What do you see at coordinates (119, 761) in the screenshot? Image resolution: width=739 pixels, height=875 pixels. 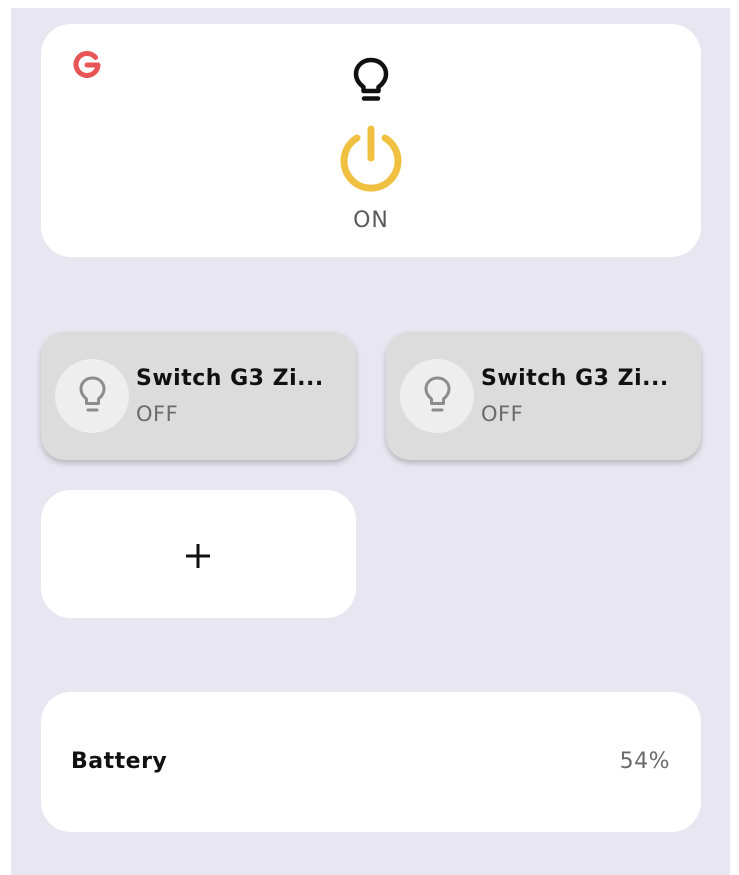 I see `battery-label: Battery` at bounding box center [119, 761].